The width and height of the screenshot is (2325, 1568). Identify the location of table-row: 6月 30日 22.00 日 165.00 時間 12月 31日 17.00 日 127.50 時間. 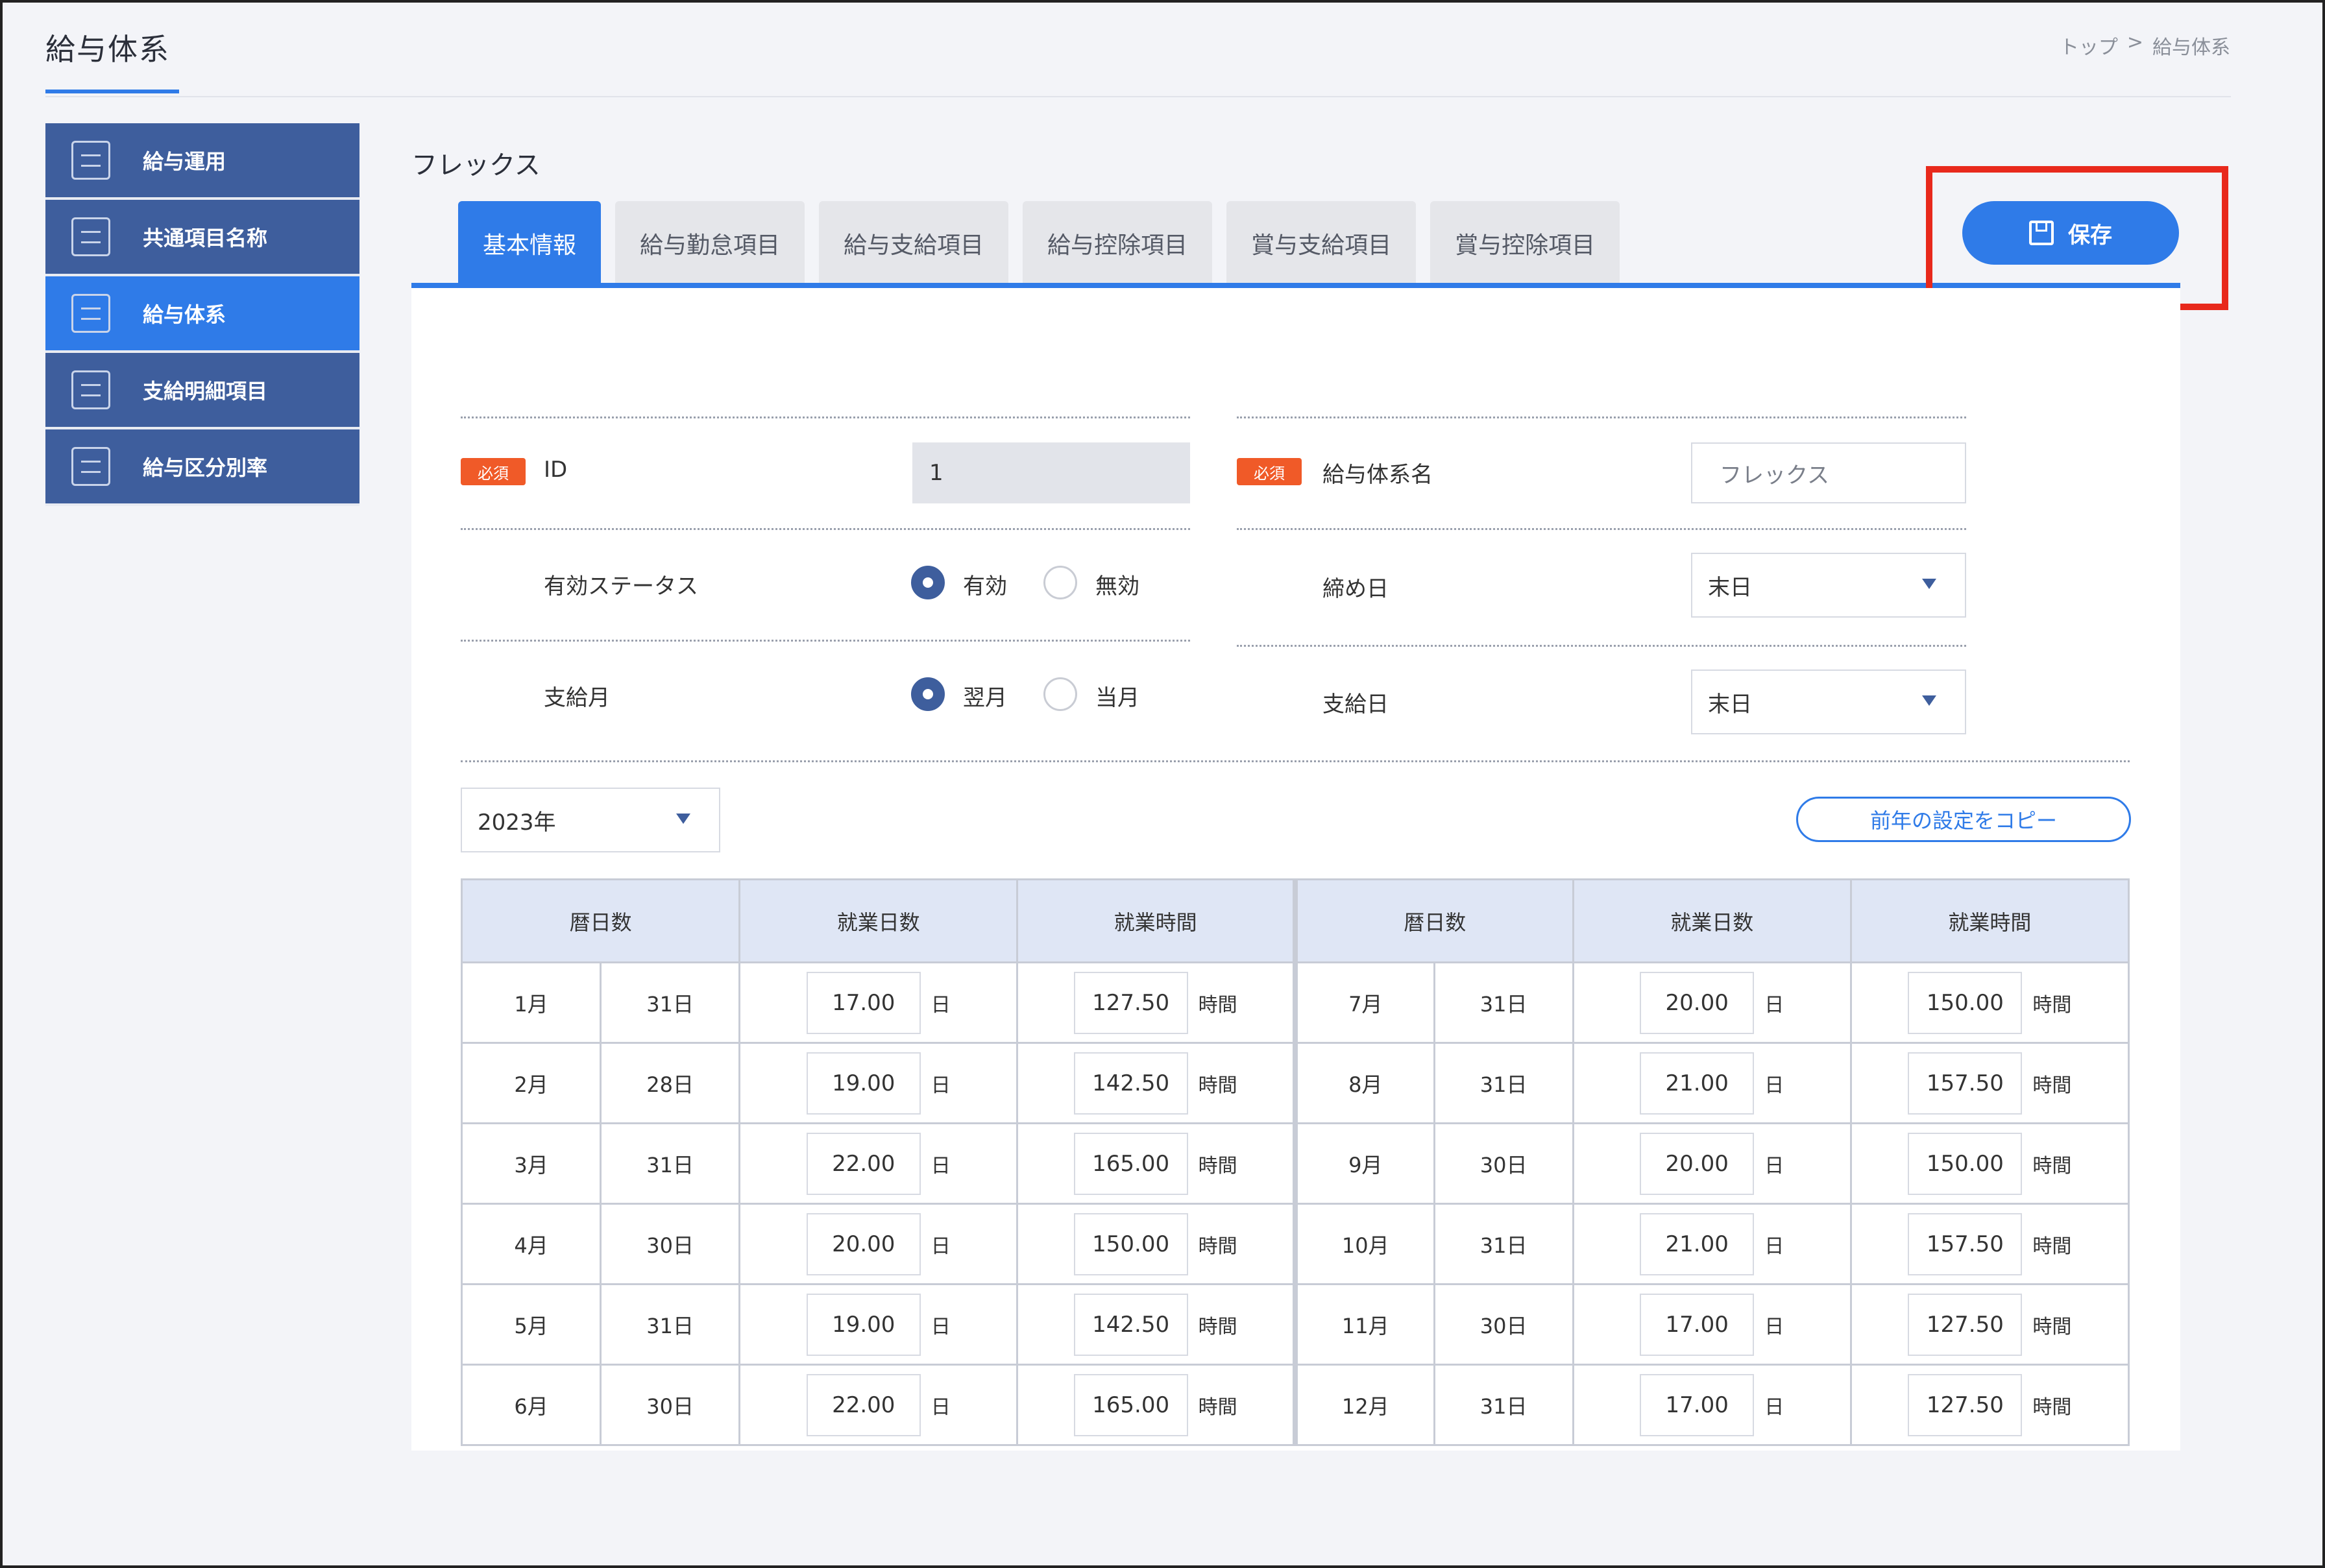
(1295, 1405).